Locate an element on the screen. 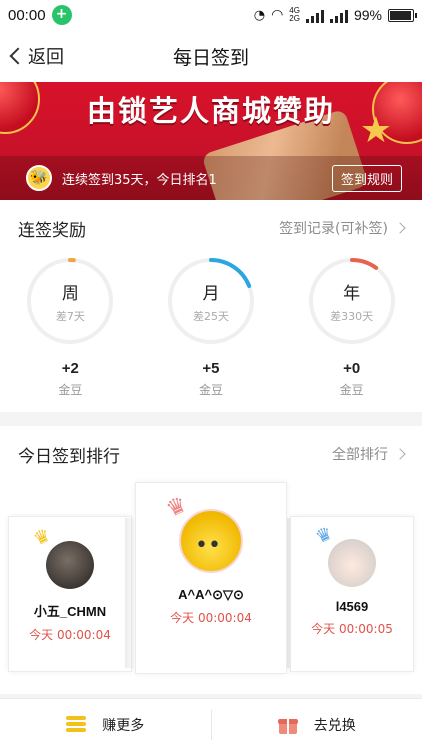 The image size is (422, 750). bee-face-icon: •• is located at coordinates (208, 545).